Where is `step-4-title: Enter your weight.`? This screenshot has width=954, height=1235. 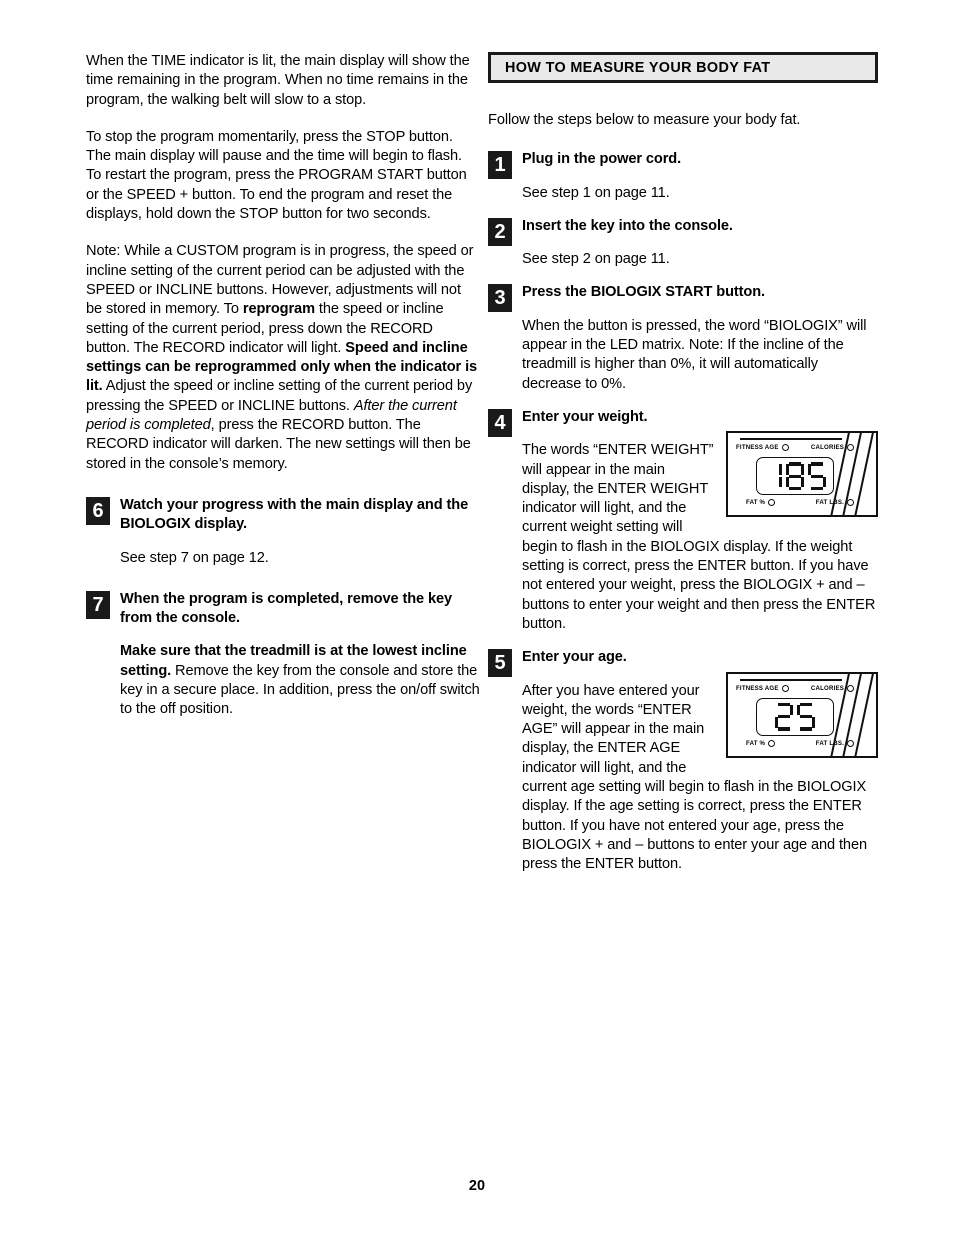
step-4-title: Enter your weight. is located at coordinates (585, 416).